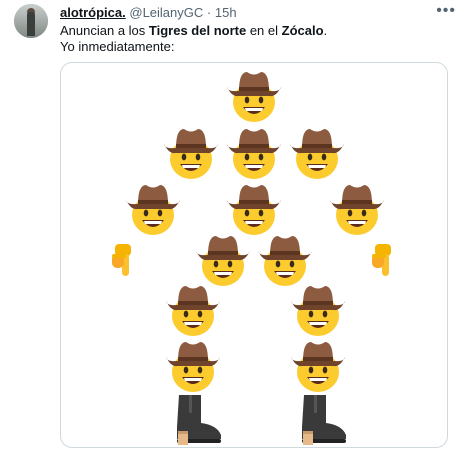  I want to click on text-part: en el, so click(264, 30).